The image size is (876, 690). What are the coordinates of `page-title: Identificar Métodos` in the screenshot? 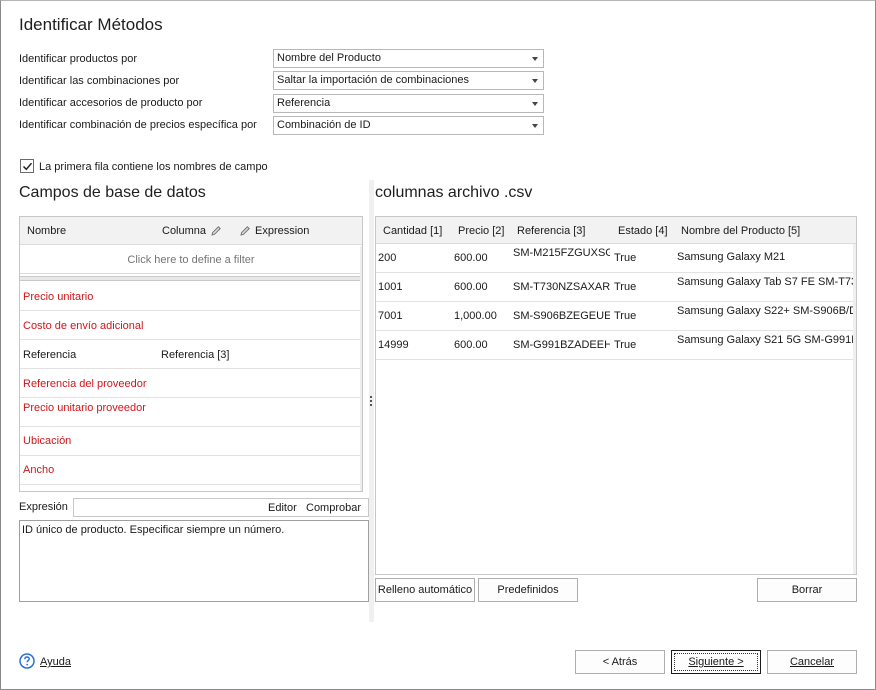 It's located at (91, 24).